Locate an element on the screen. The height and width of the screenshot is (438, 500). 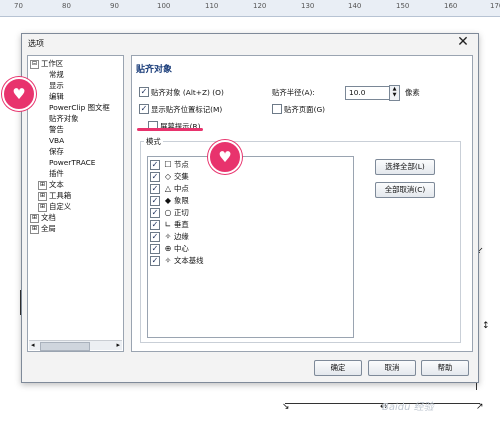
tree-item-workspace: ⊟ 工作区 is located at coordinates (46, 63).